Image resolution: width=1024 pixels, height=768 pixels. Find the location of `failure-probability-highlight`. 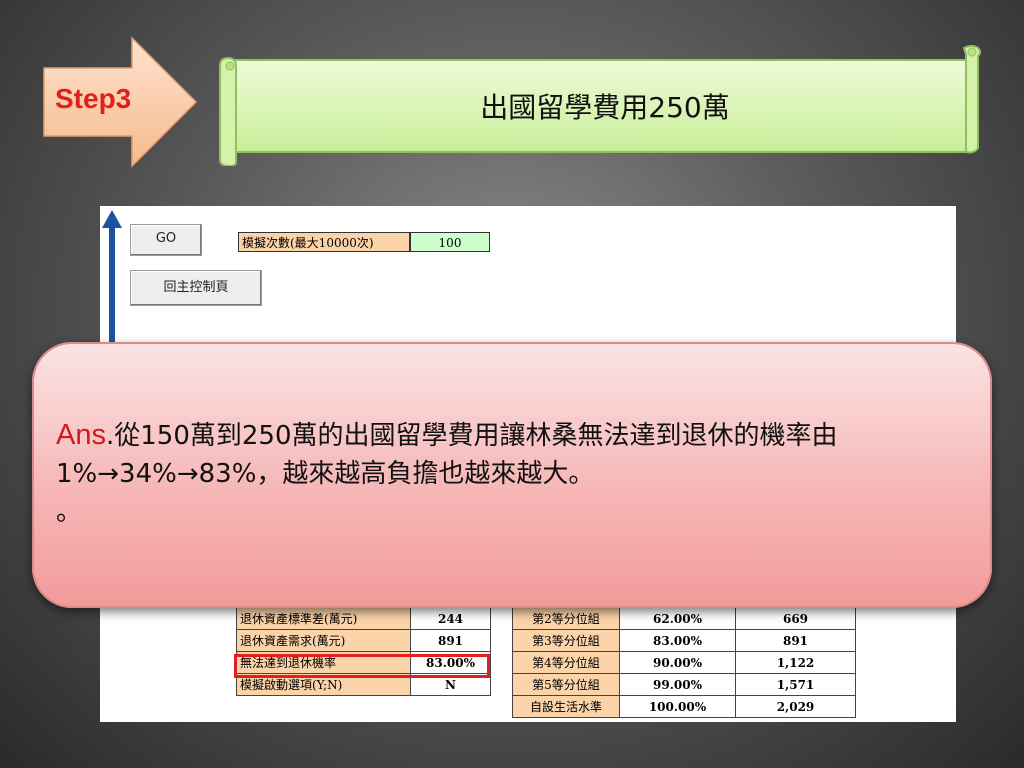

failure-probability-highlight is located at coordinates (362, 666).